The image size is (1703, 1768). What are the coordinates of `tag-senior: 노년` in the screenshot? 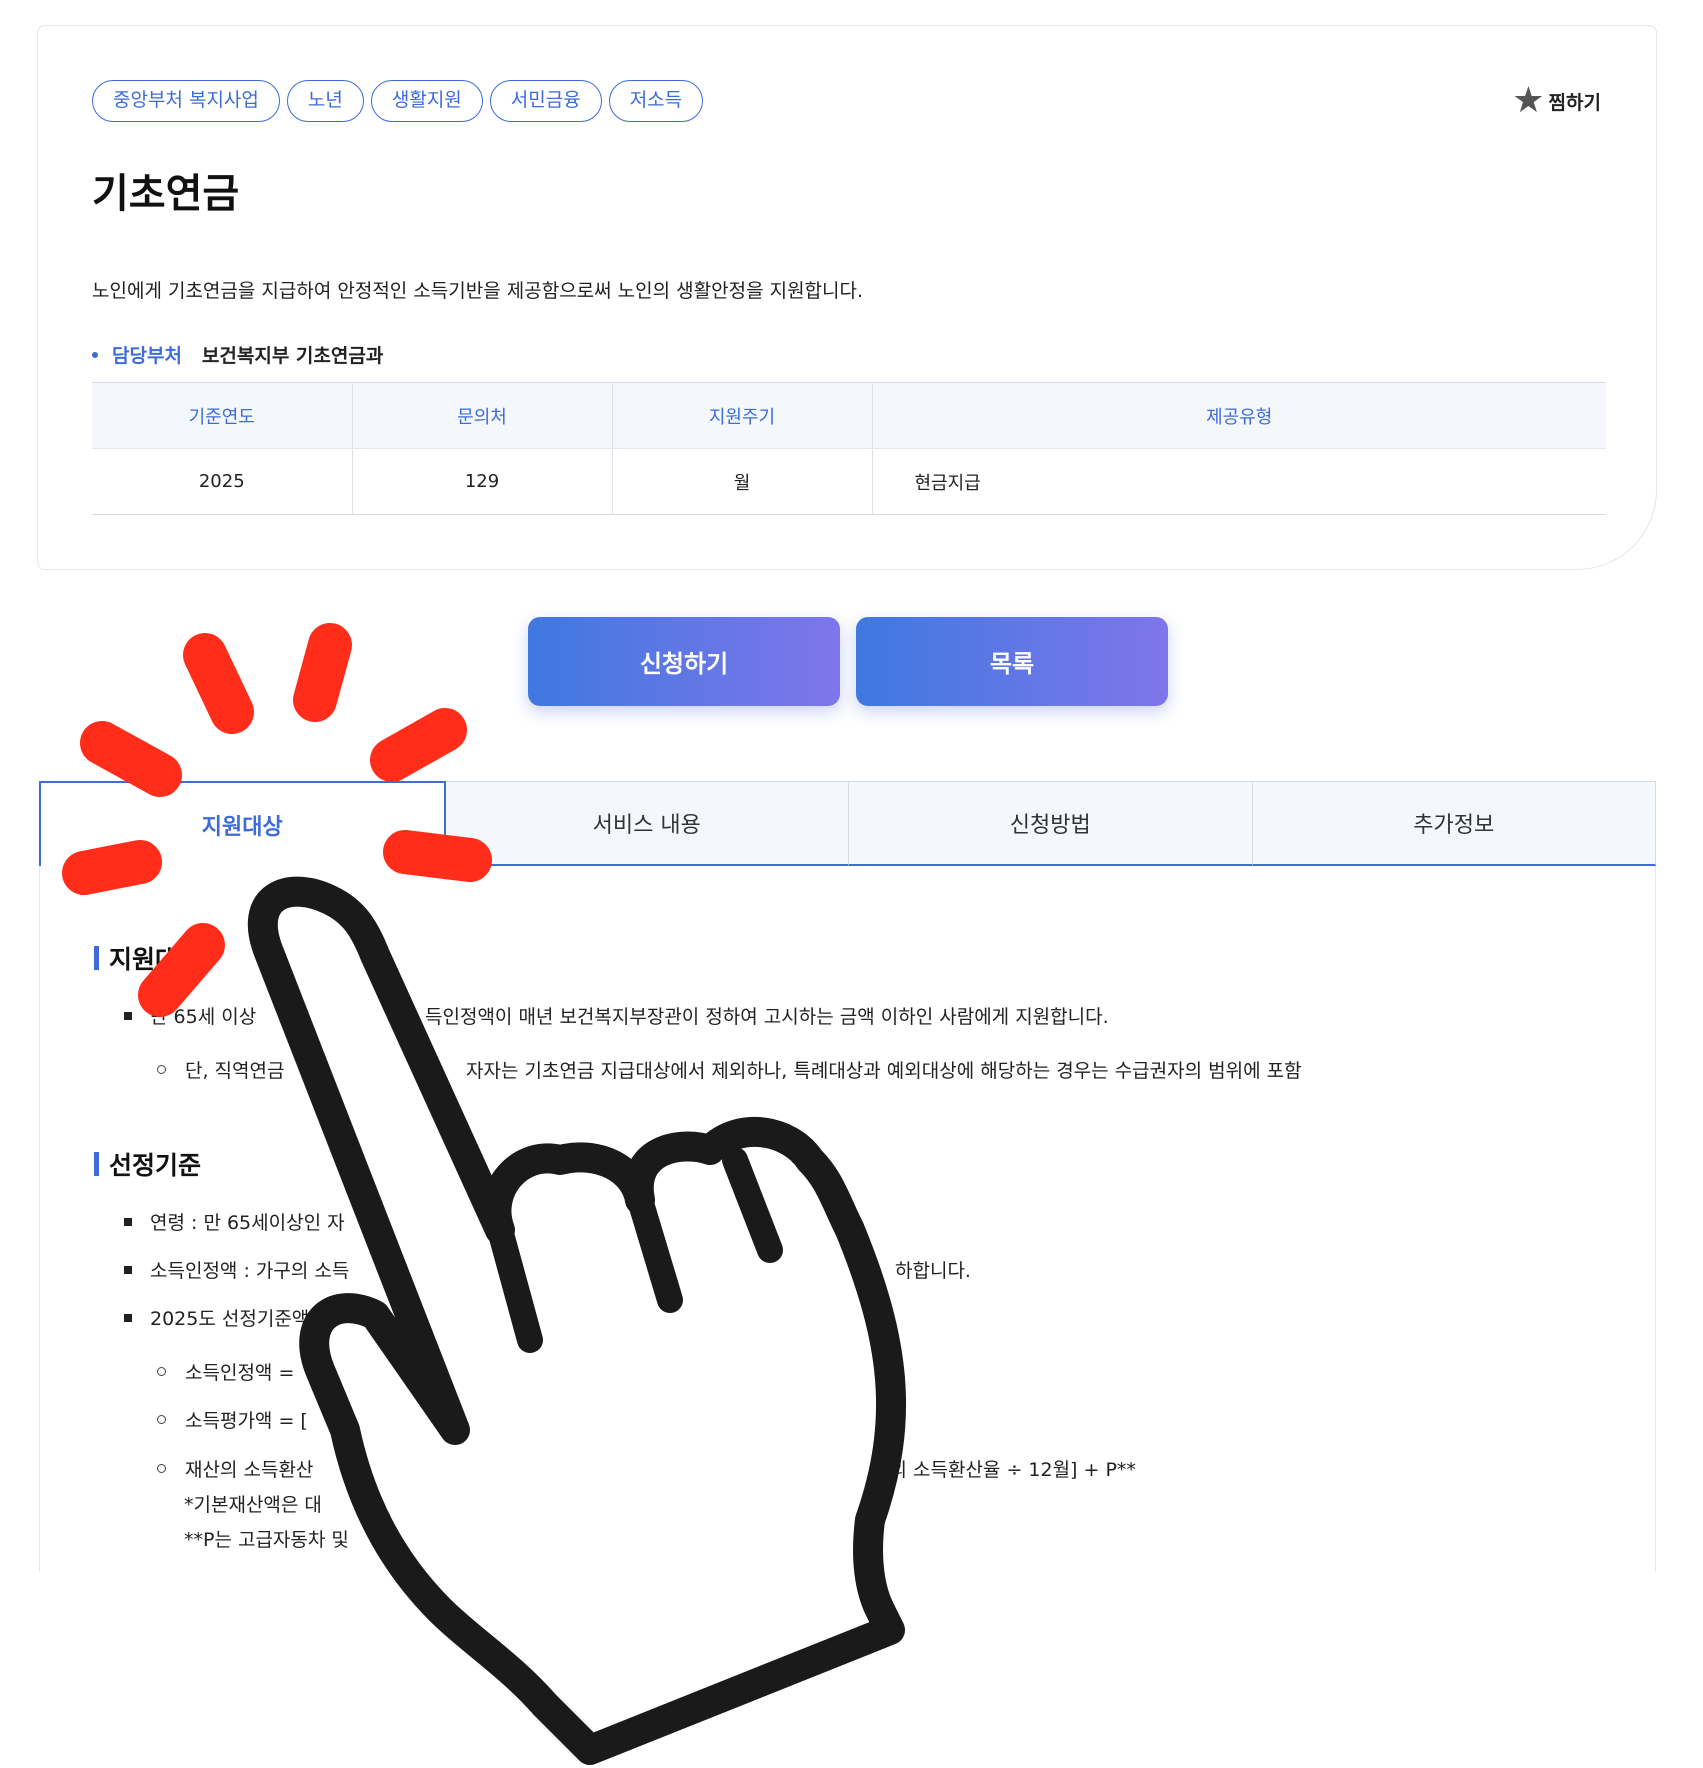 It's located at (325, 101).